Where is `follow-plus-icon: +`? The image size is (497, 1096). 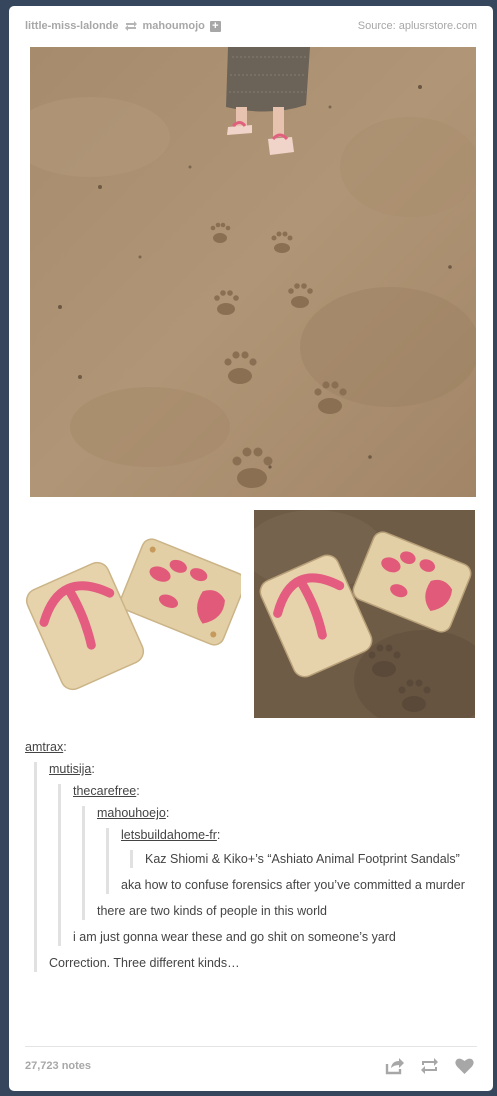 follow-plus-icon: + is located at coordinates (215, 26).